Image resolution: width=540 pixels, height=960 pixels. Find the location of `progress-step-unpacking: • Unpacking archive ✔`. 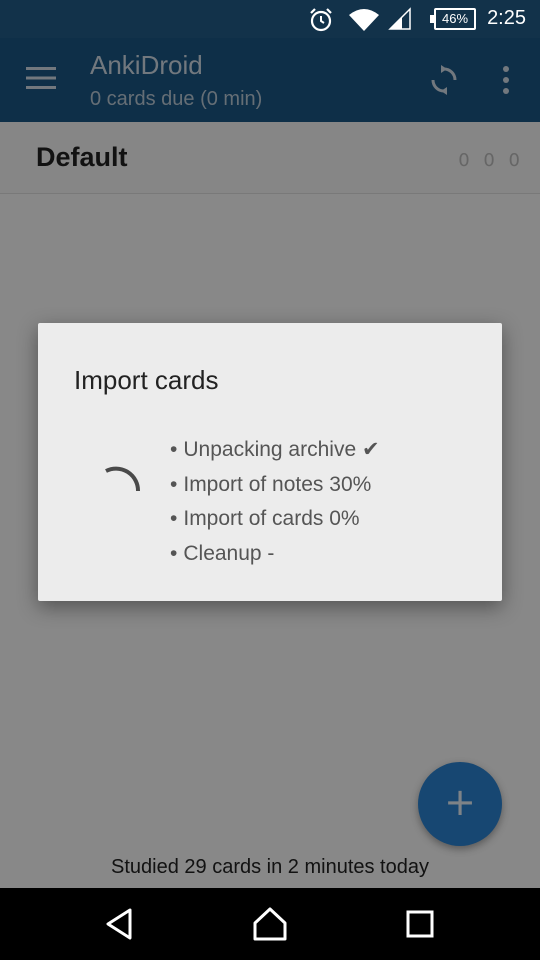

progress-step-unpacking: • Unpacking archive ✔ is located at coordinates (275, 450).